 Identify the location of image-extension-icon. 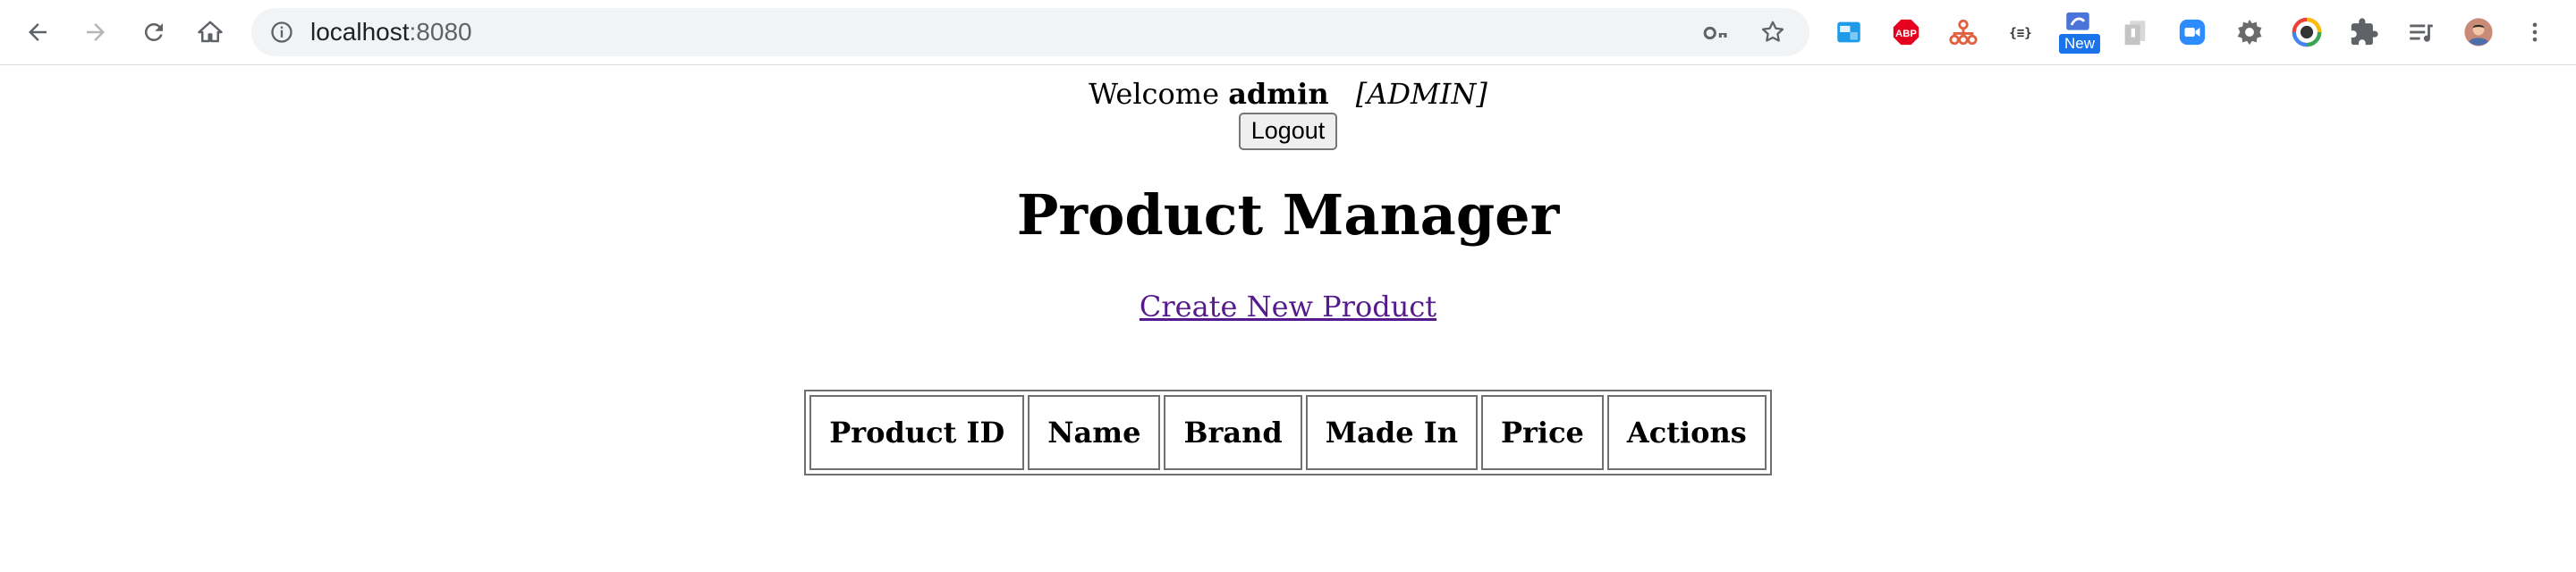
(1849, 32).